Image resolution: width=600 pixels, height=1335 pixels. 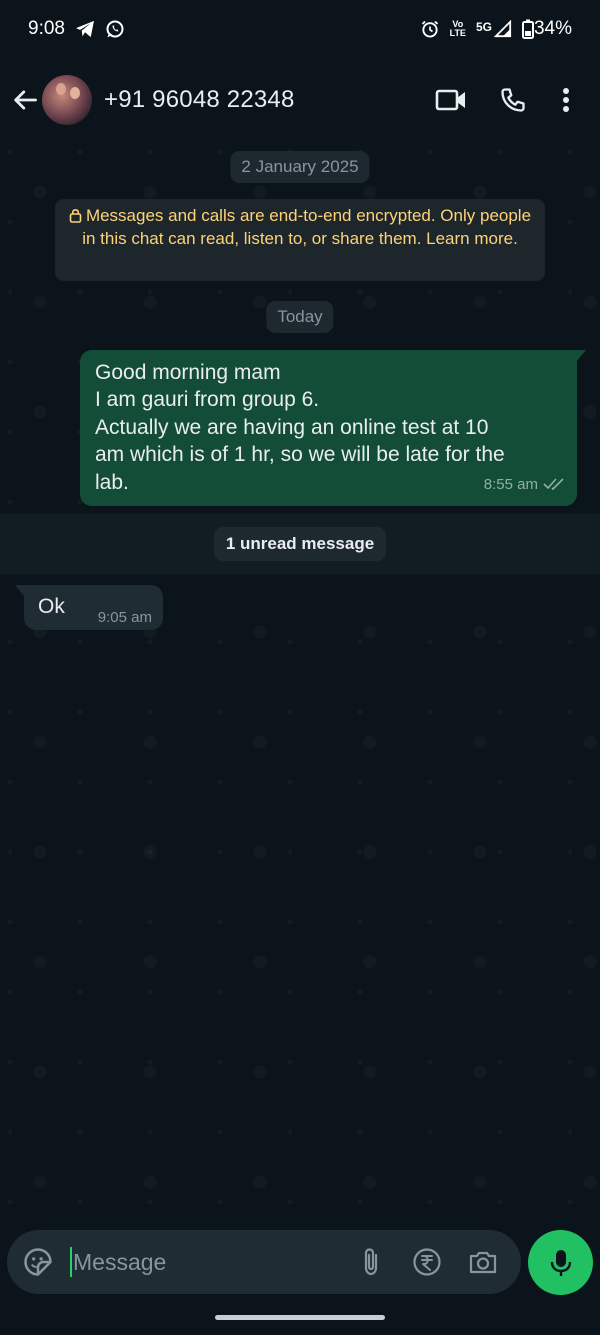 What do you see at coordinates (75, 216) in the screenshot?
I see `lock-icon` at bounding box center [75, 216].